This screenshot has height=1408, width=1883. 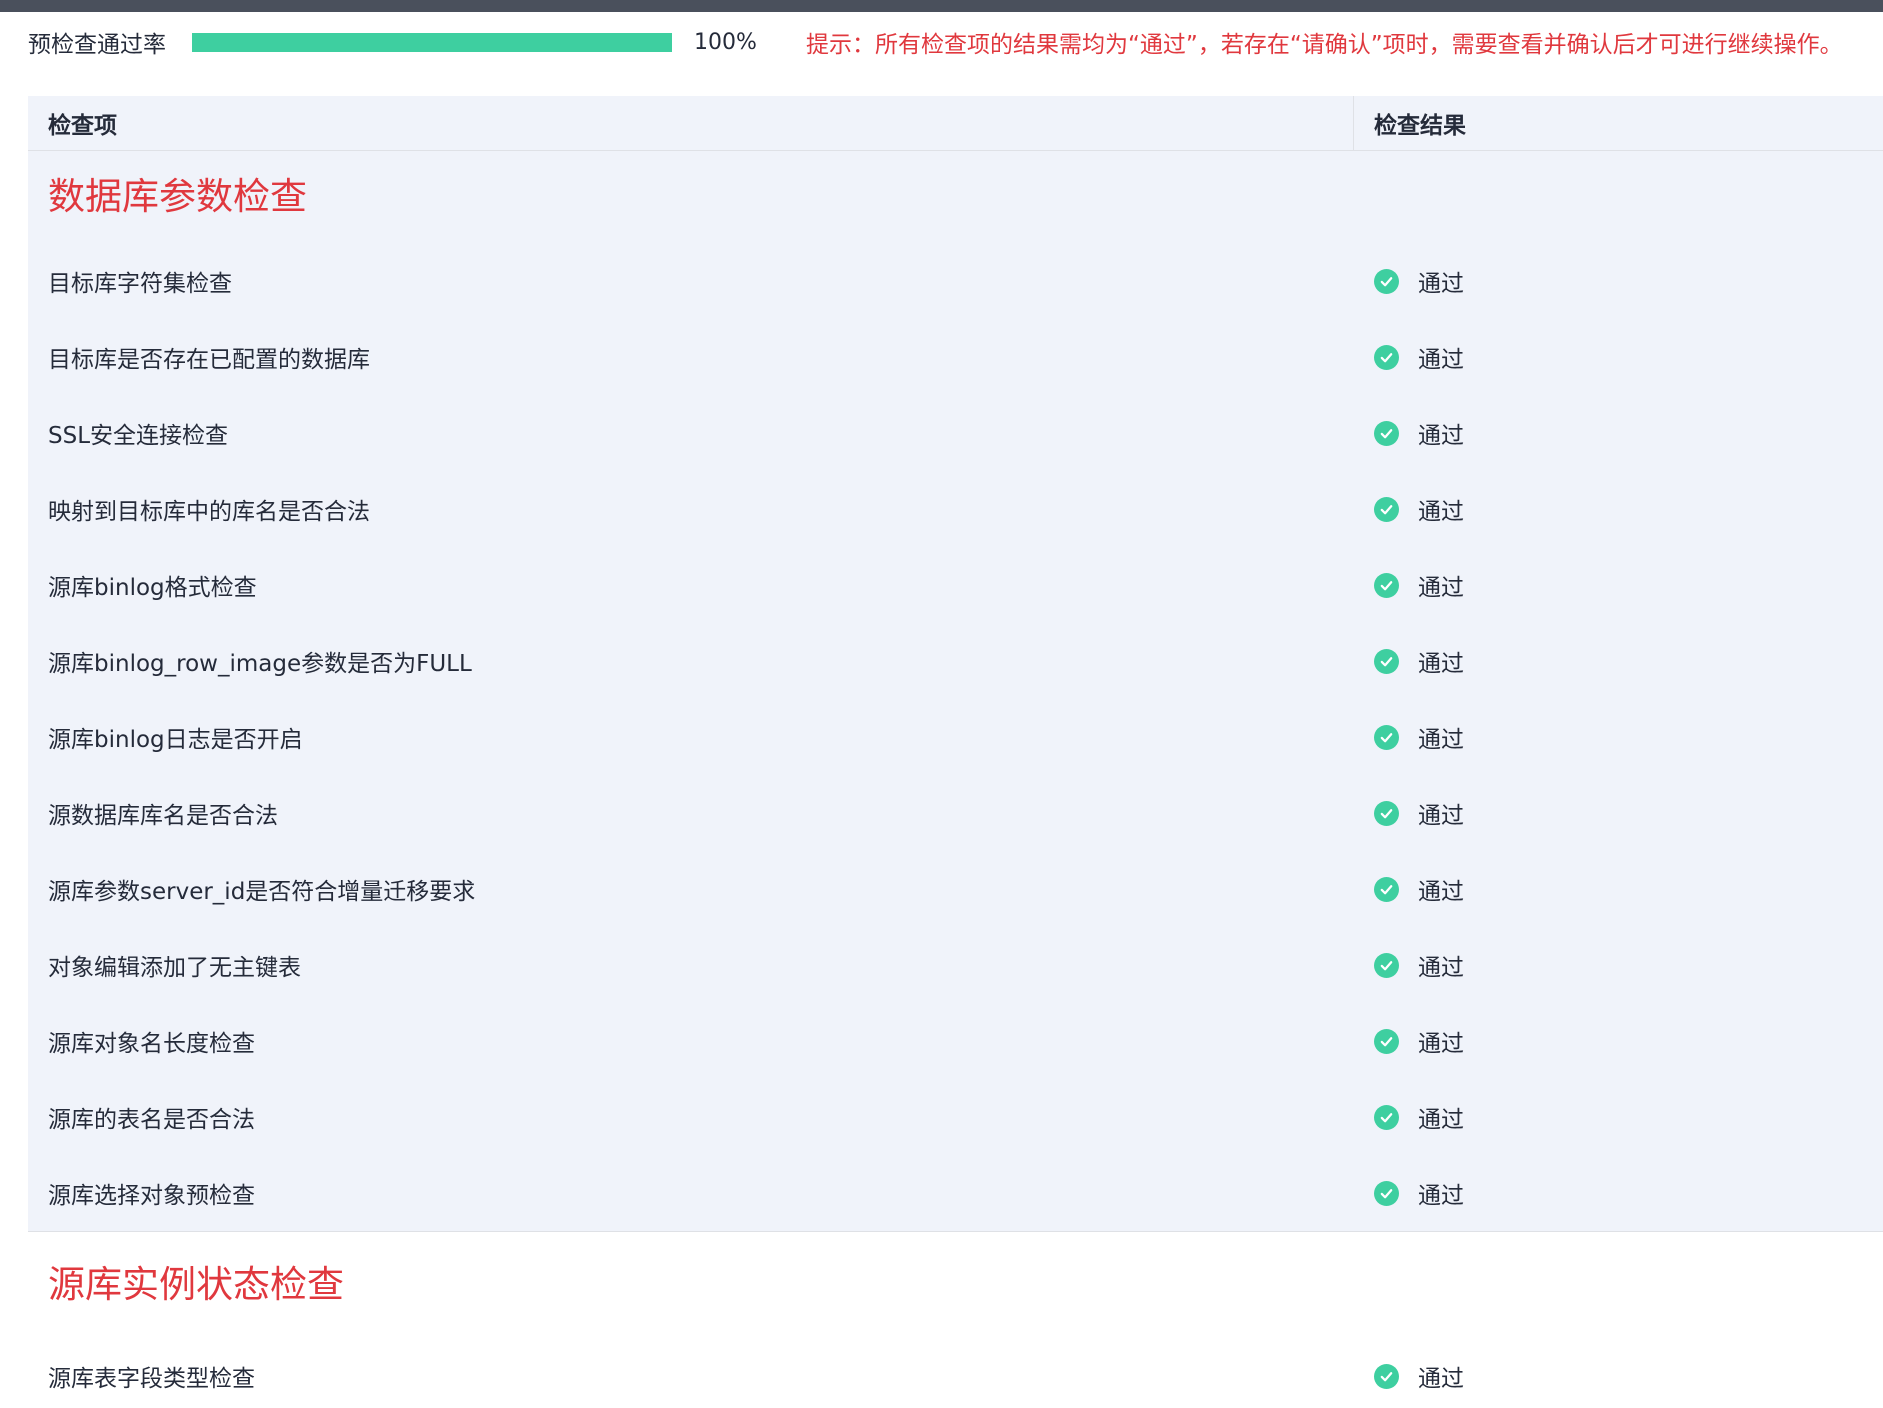 What do you see at coordinates (175, 740) in the screenshot?
I see `check-item-name: 源库binlog日志是否开启` at bounding box center [175, 740].